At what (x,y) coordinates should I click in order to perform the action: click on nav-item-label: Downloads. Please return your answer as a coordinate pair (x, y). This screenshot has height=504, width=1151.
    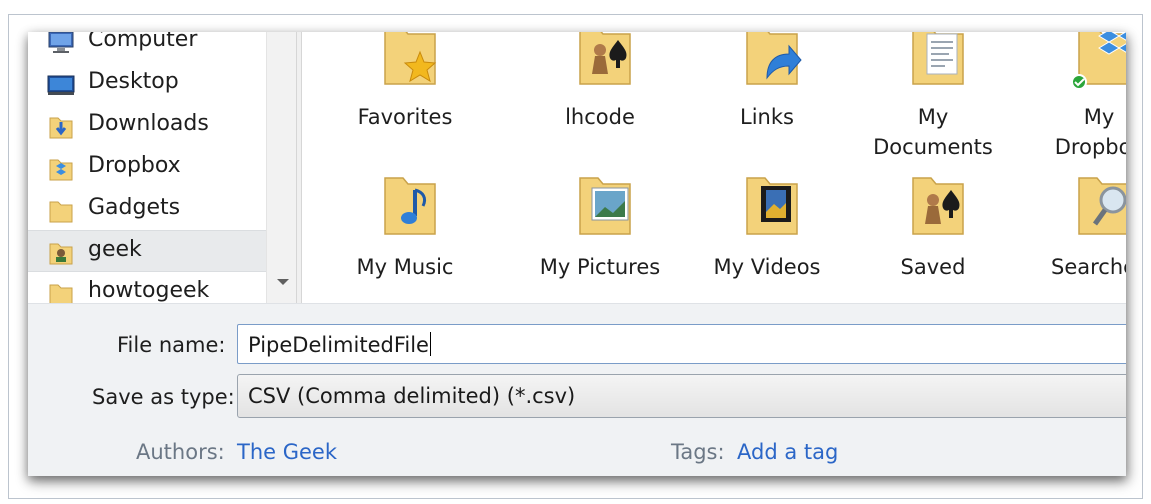
    Looking at the image, I should click on (148, 123).